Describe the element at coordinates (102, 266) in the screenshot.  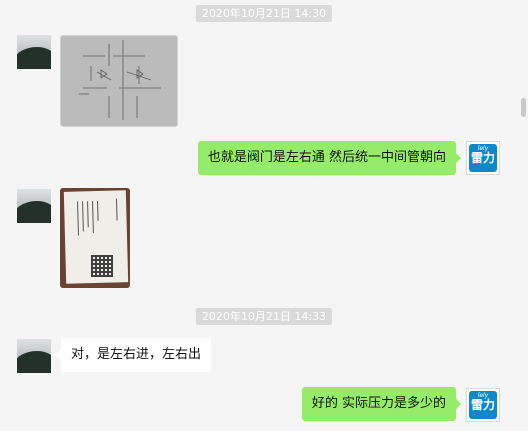
I see `qr-code` at that location.